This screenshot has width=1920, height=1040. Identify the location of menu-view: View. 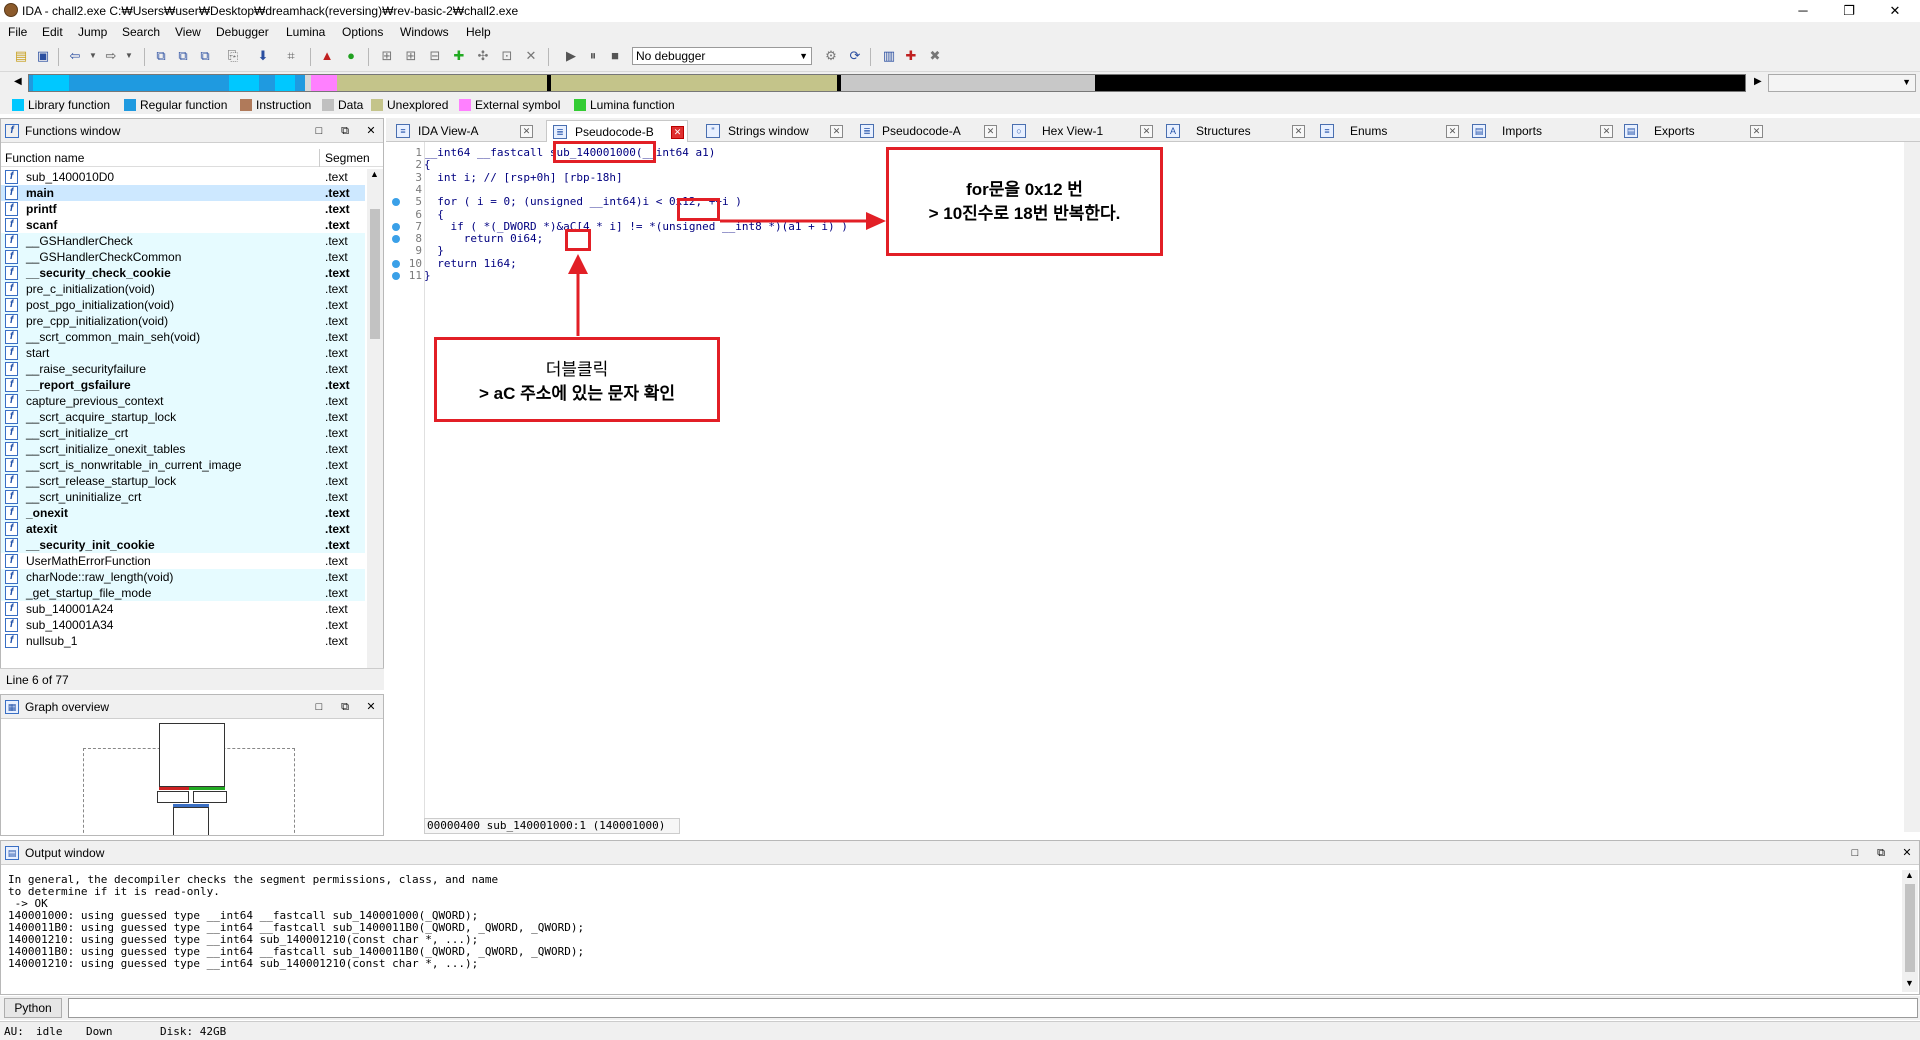
(188, 32).